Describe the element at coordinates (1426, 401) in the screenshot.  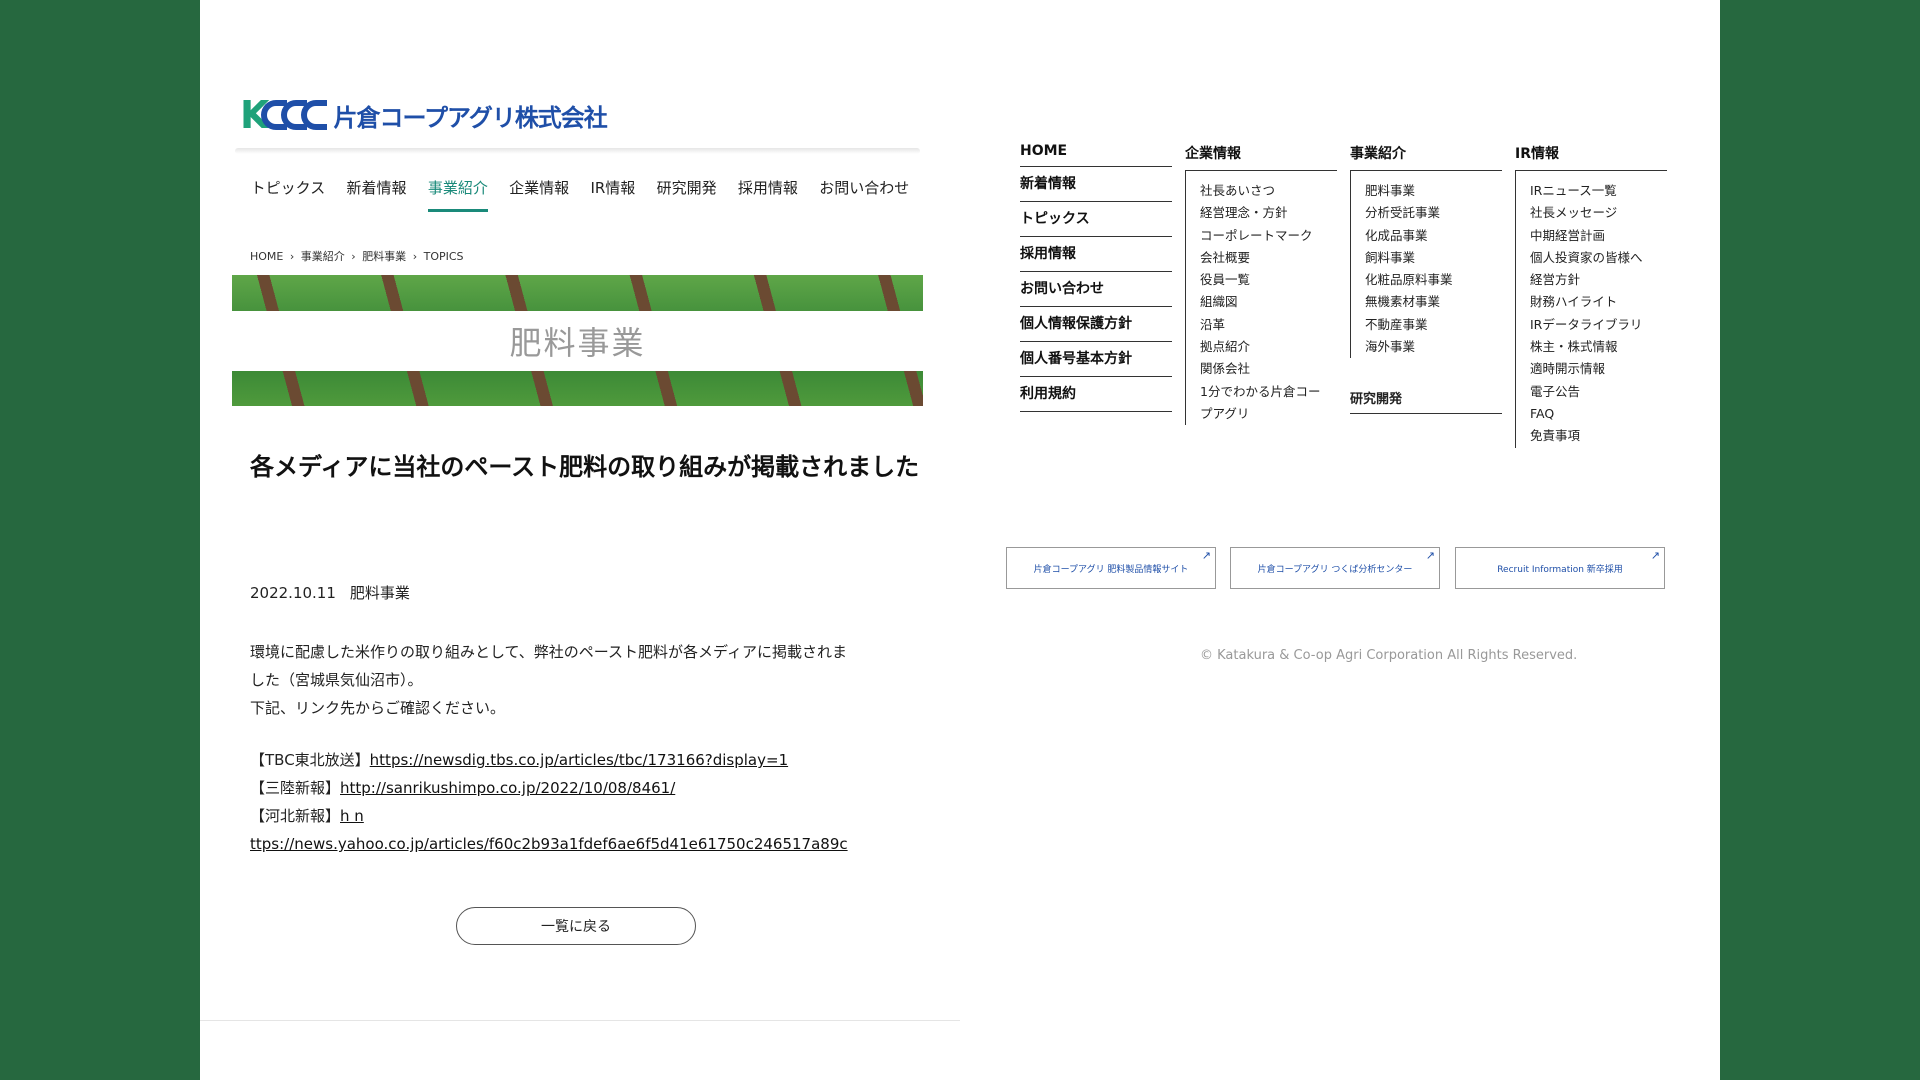
I see `sitemap-research: 研究開発` at that location.